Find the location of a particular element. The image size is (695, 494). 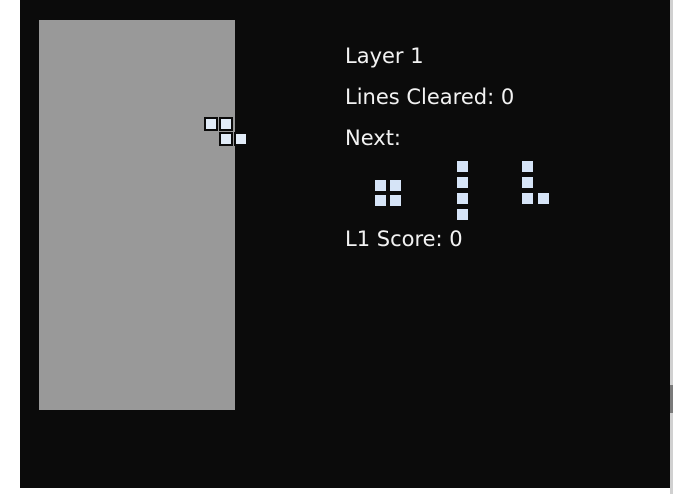

score-label: L1 Score: 0 is located at coordinates (404, 239).